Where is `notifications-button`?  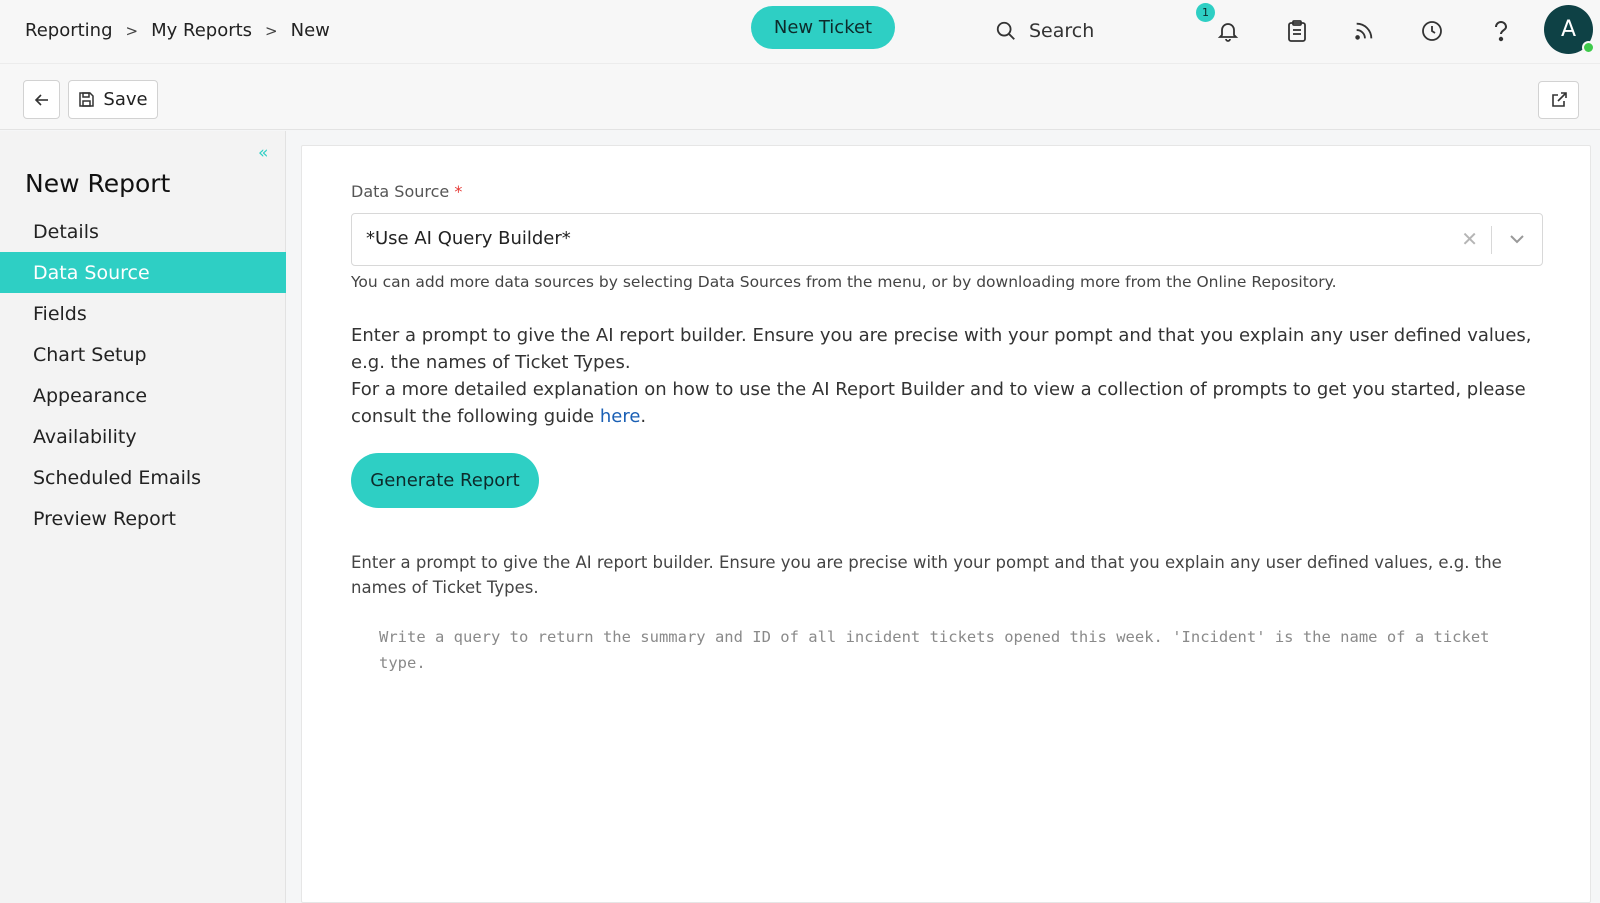 notifications-button is located at coordinates (1228, 31).